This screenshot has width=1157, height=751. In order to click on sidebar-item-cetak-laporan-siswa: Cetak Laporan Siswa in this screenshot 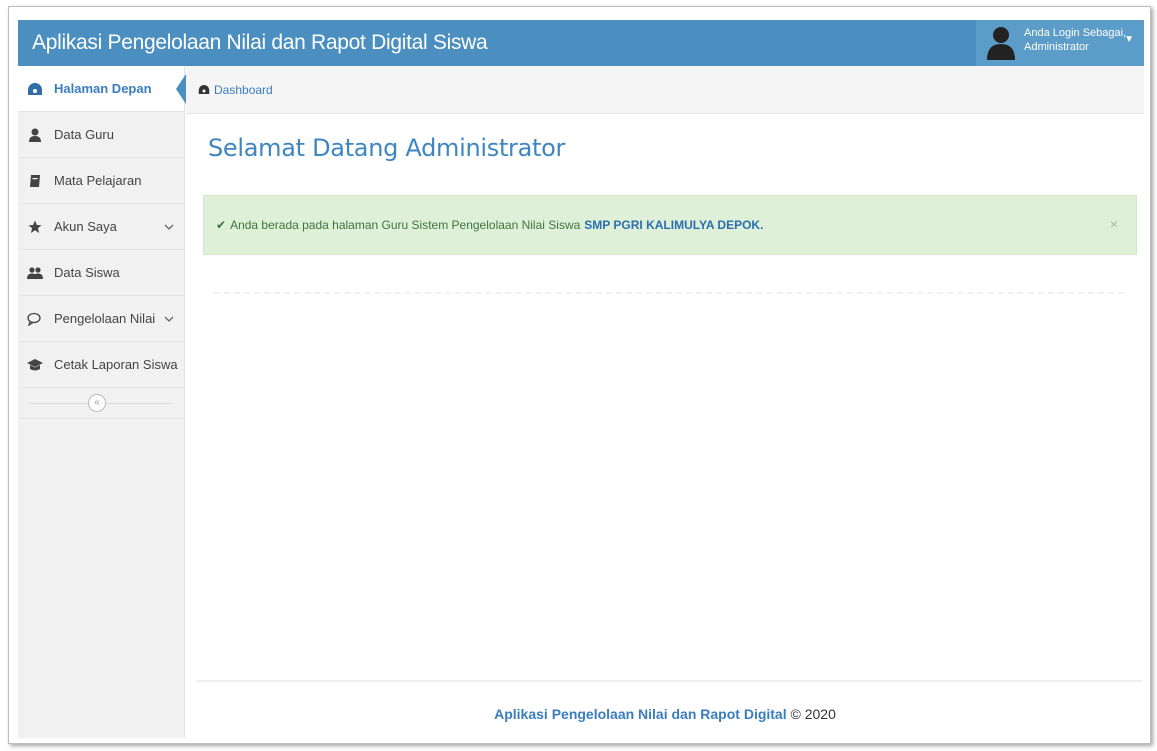, I will do `click(101, 365)`.